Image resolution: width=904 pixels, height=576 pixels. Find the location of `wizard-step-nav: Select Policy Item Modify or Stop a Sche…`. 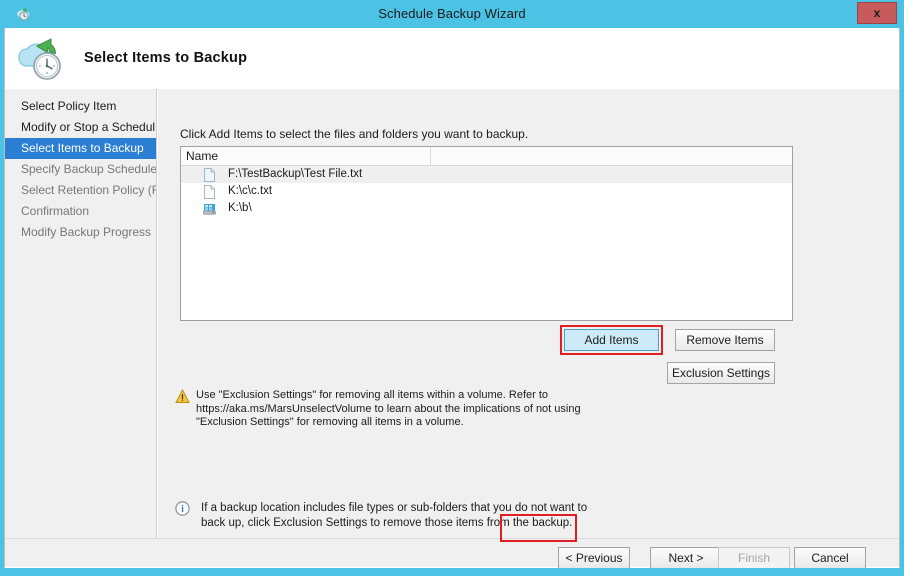

wizard-step-nav: Select Policy Item Modify or Stop a Sche… is located at coordinates (81, 313).